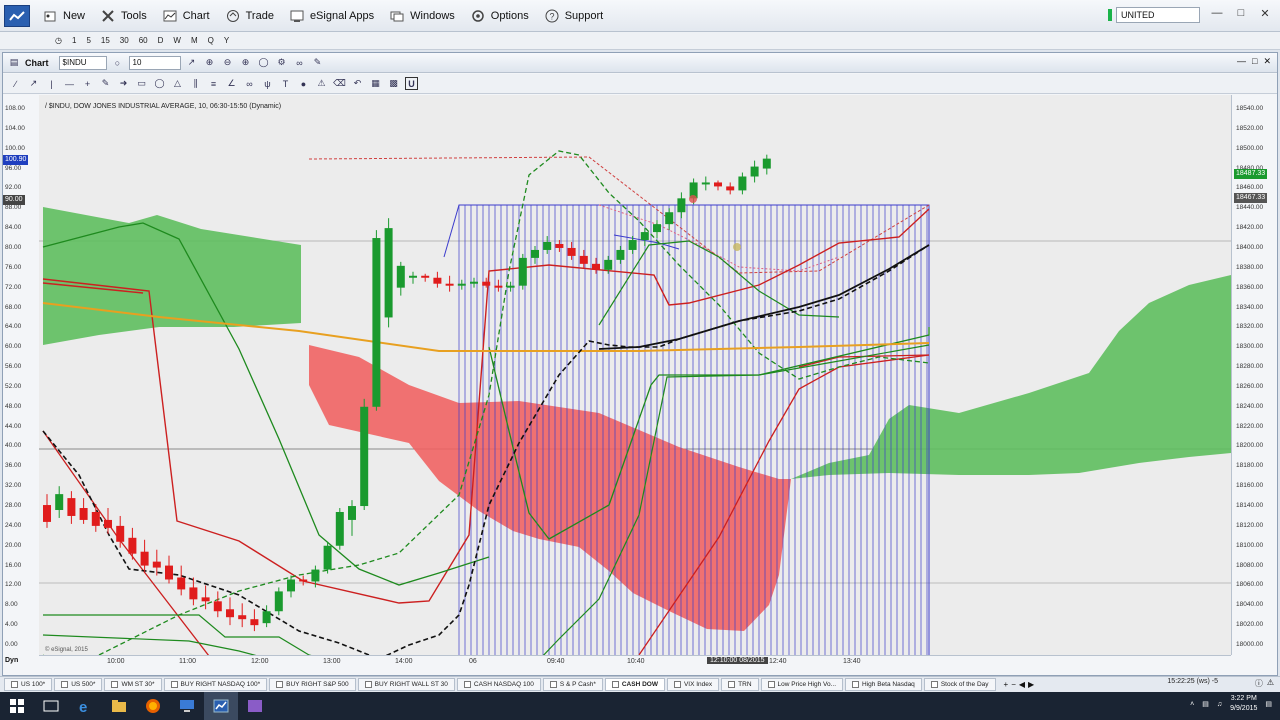 The width and height of the screenshot is (1280, 720). What do you see at coordinates (267, 83) in the screenshot?
I see `pitchfork-icon: ψ` at bounding box center [267, 83].